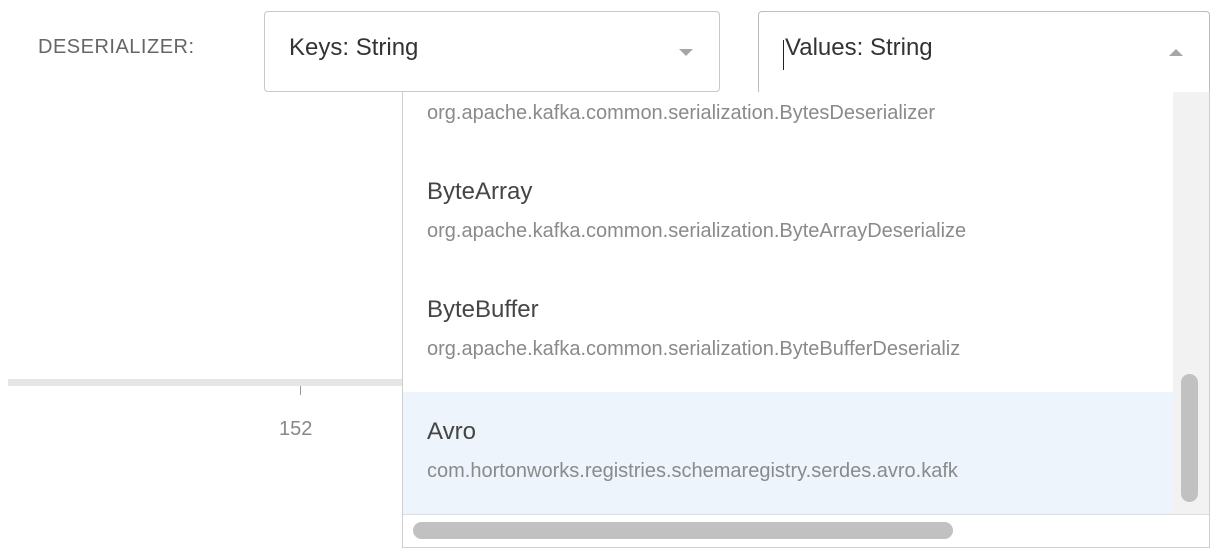 The width and height of the screenshot is (1211, 550). Describe the element at coordinates (207, 382) in the screenshot. I see `chart-axis-line` at that location.